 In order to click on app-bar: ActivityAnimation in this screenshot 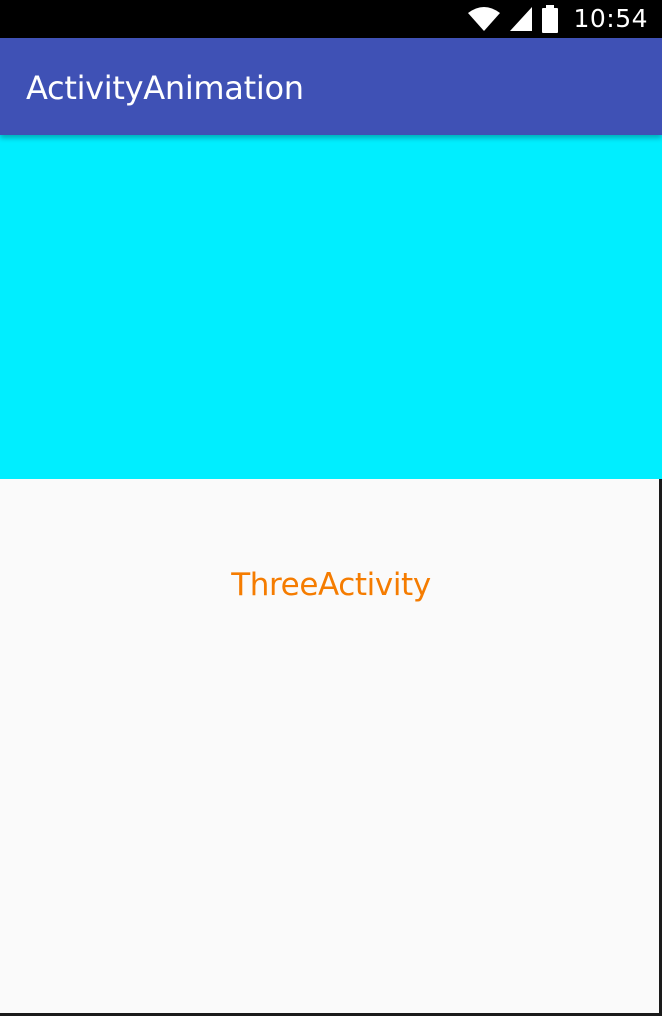, I will do `click(331, 86)`.